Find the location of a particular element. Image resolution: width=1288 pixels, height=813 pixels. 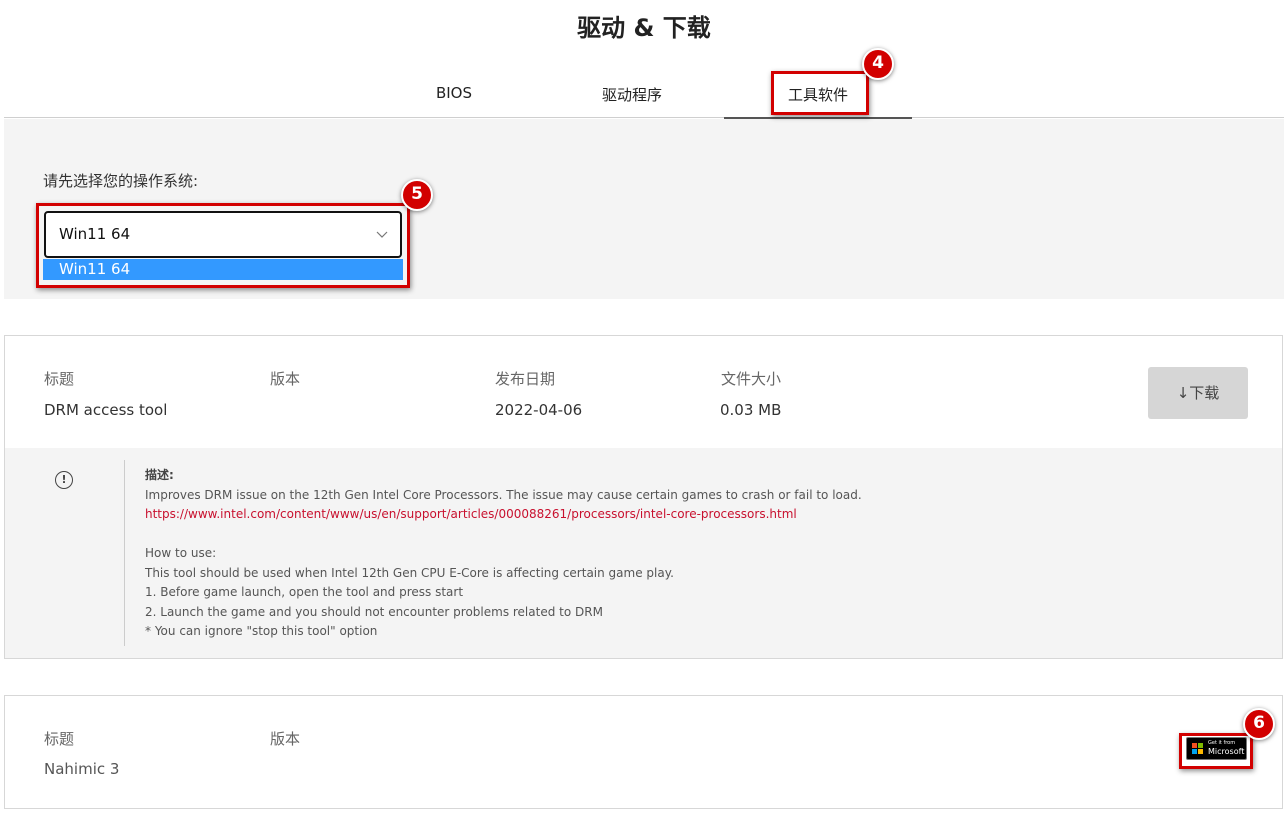

tab-bar: BIOS 驱动程序 工具软件 is located at coordinates (644, 96).